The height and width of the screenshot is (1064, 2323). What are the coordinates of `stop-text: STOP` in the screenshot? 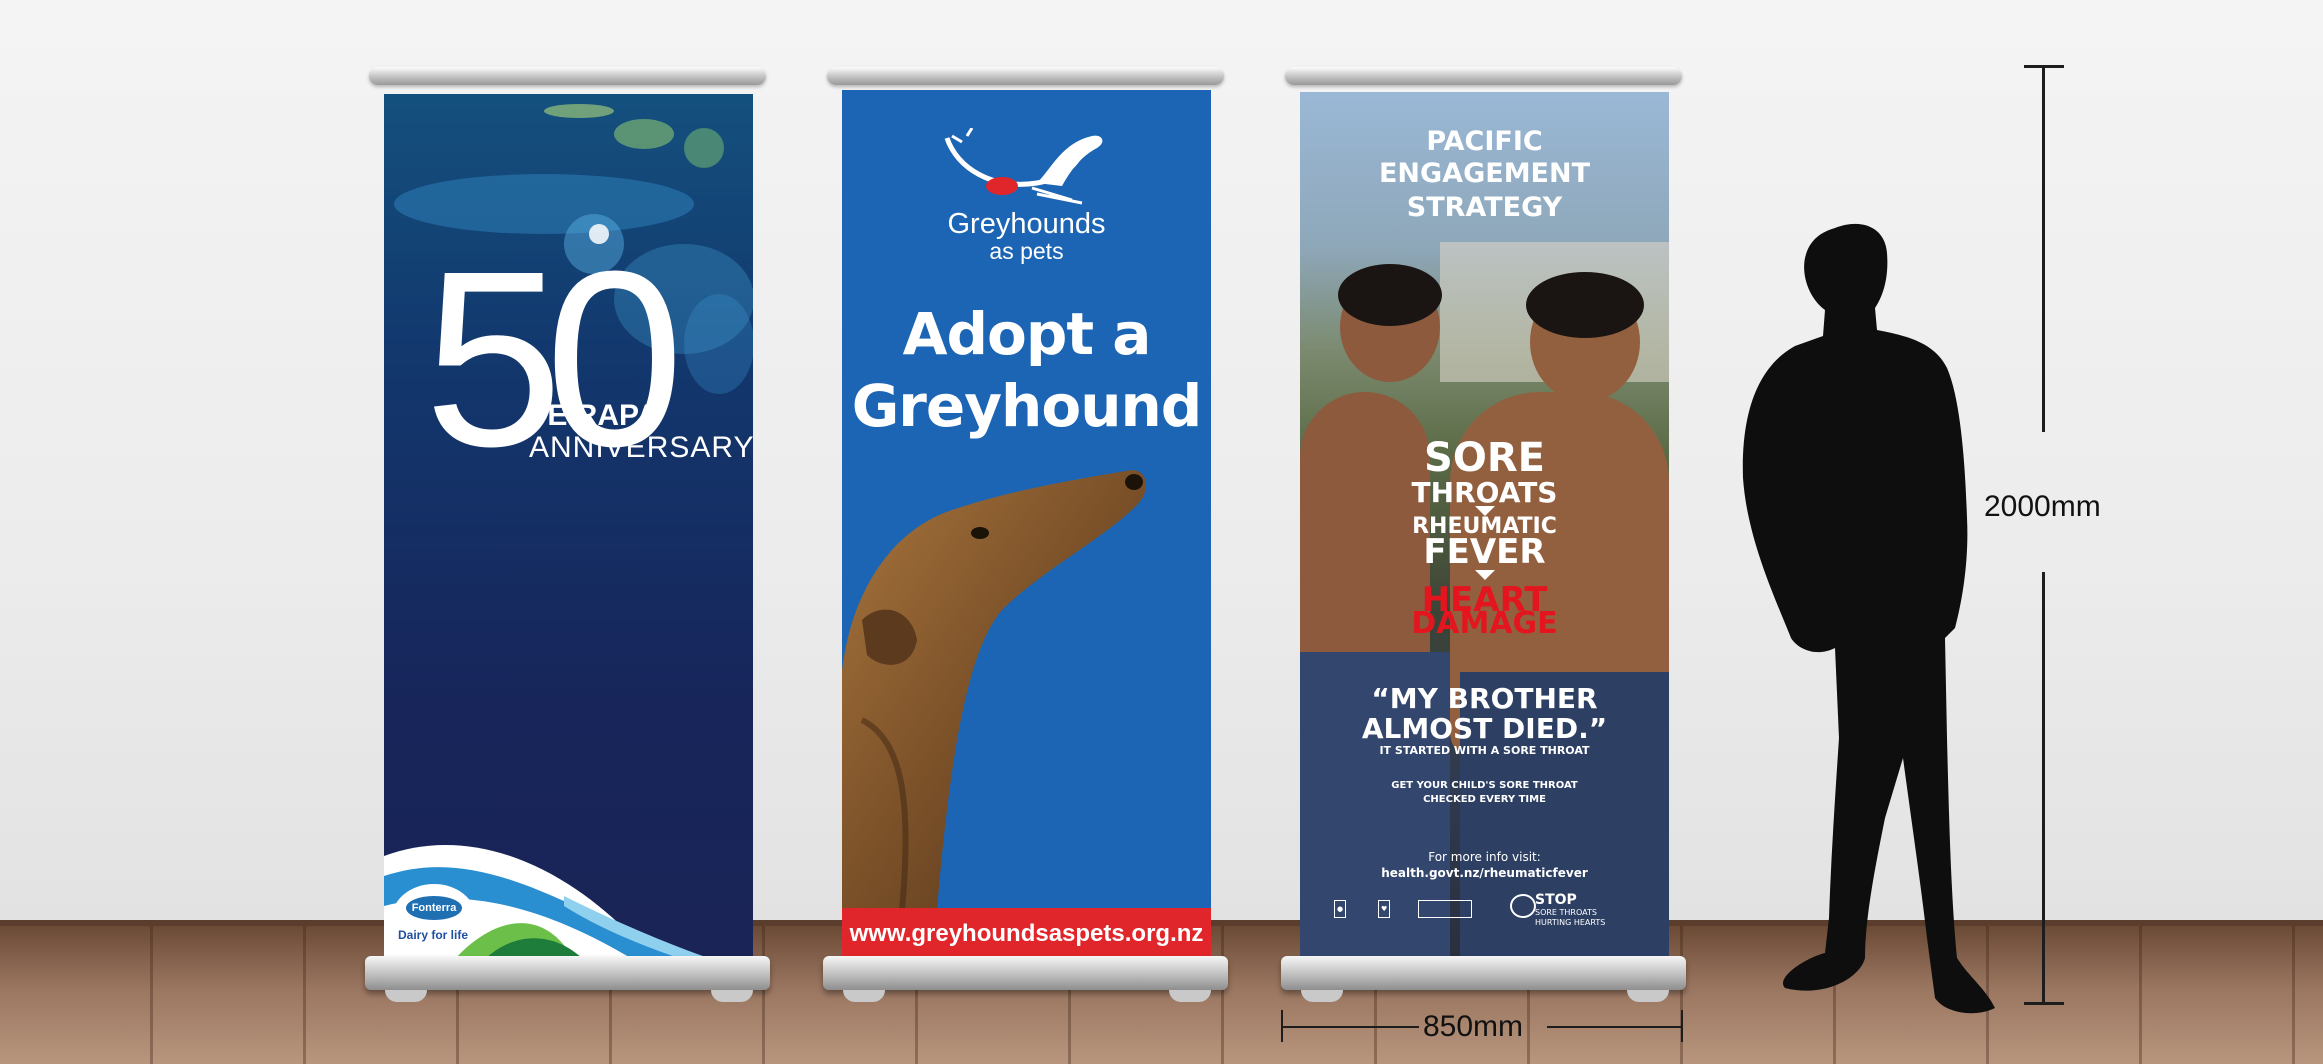 It's located at (1556, 900).